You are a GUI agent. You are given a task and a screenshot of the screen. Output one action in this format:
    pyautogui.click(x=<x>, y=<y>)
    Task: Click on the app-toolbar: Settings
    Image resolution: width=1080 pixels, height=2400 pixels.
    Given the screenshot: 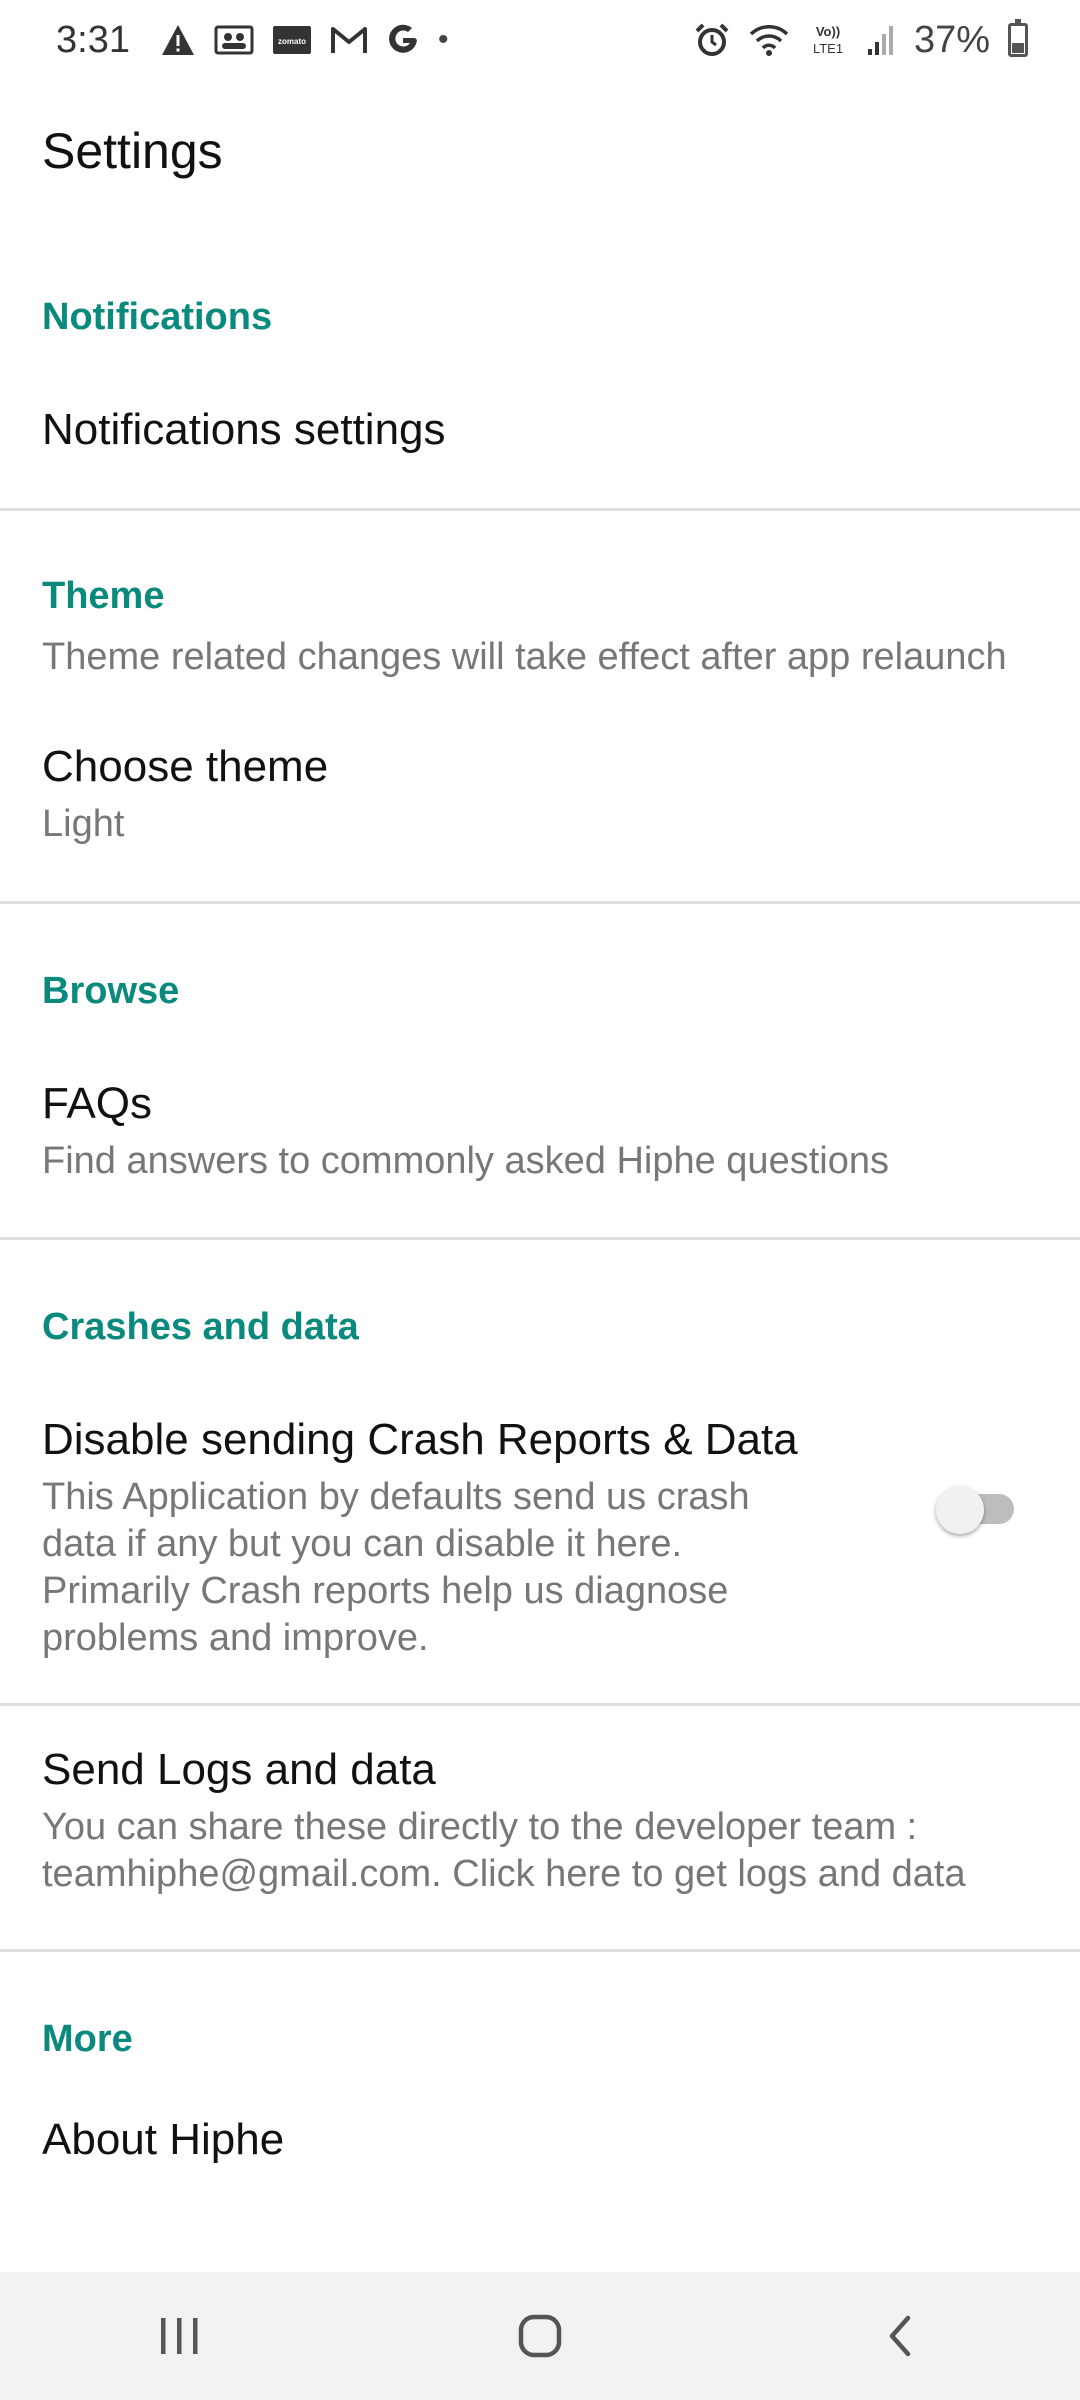 What is the action you would take?
    pyautogui.click(x=540, y=155)
    